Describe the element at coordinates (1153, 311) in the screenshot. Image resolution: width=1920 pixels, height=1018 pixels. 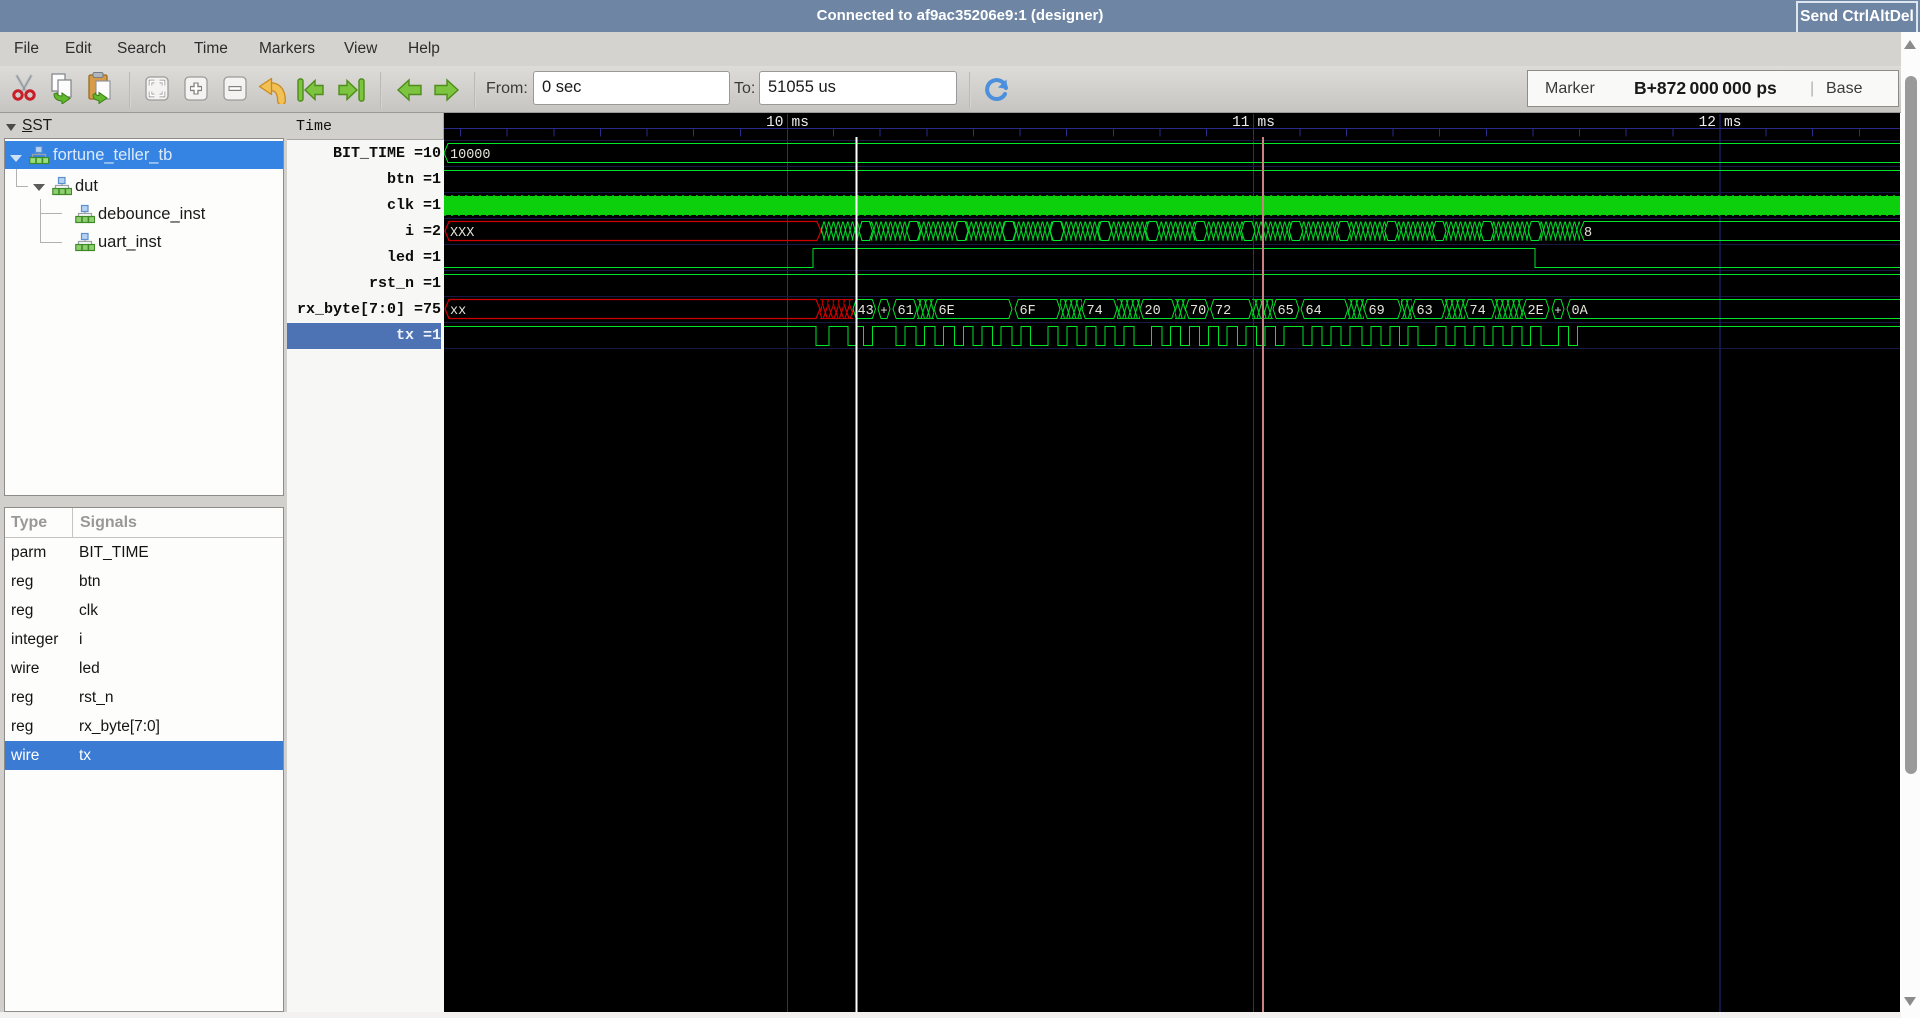
I see `svg-text: 20` at that location.